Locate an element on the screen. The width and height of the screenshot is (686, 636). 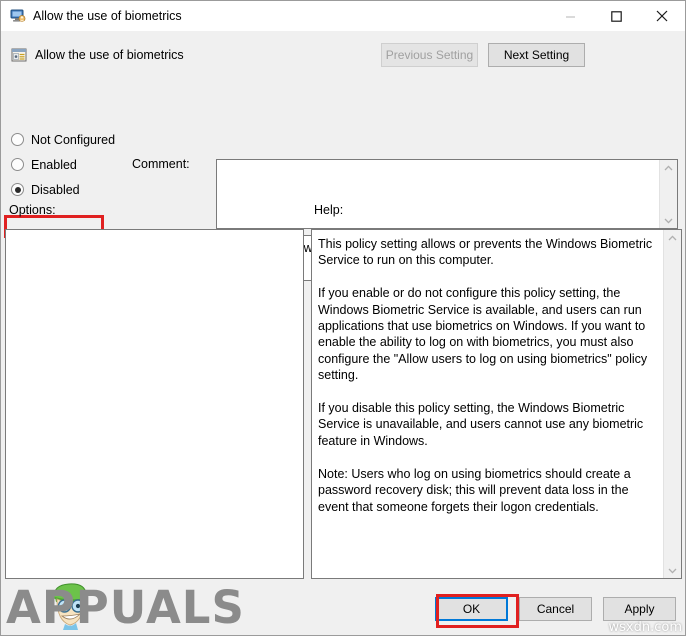
radio-enabled-mark is located at coordinates (17, 164).